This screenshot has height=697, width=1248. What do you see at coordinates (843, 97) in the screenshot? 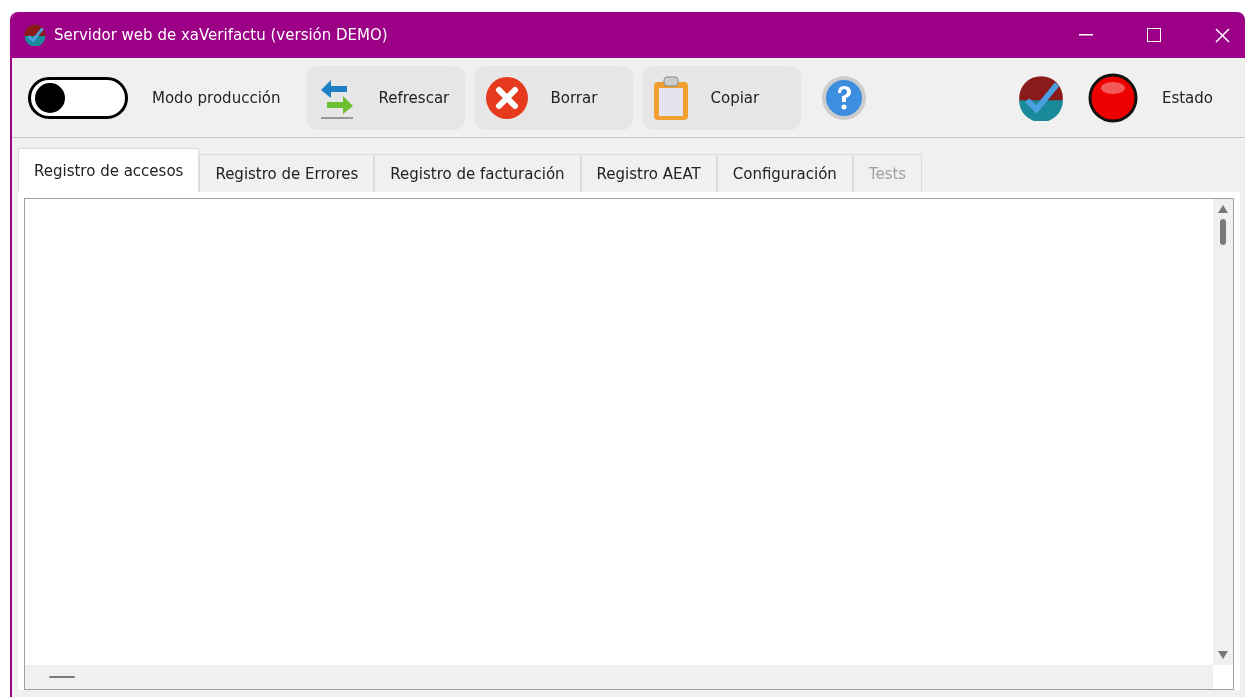
I see `help-icon` at bounding box center [843, 97].